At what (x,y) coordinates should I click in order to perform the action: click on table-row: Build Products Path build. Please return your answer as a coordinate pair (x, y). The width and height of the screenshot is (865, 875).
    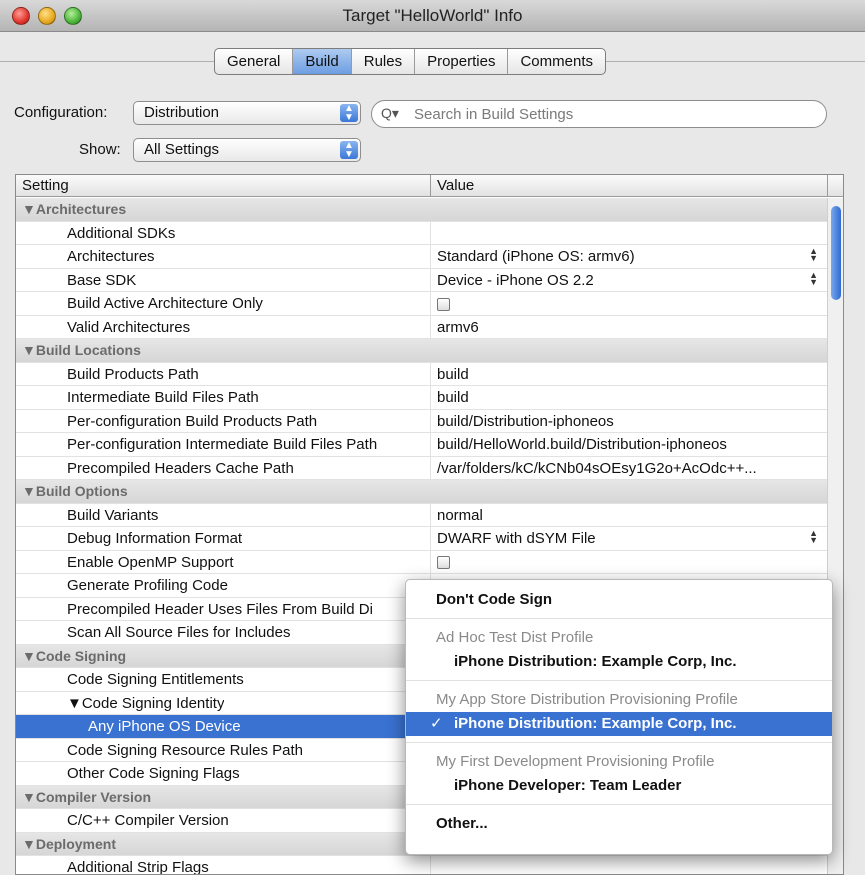
    Looking at the image, I should click on (422, 374).